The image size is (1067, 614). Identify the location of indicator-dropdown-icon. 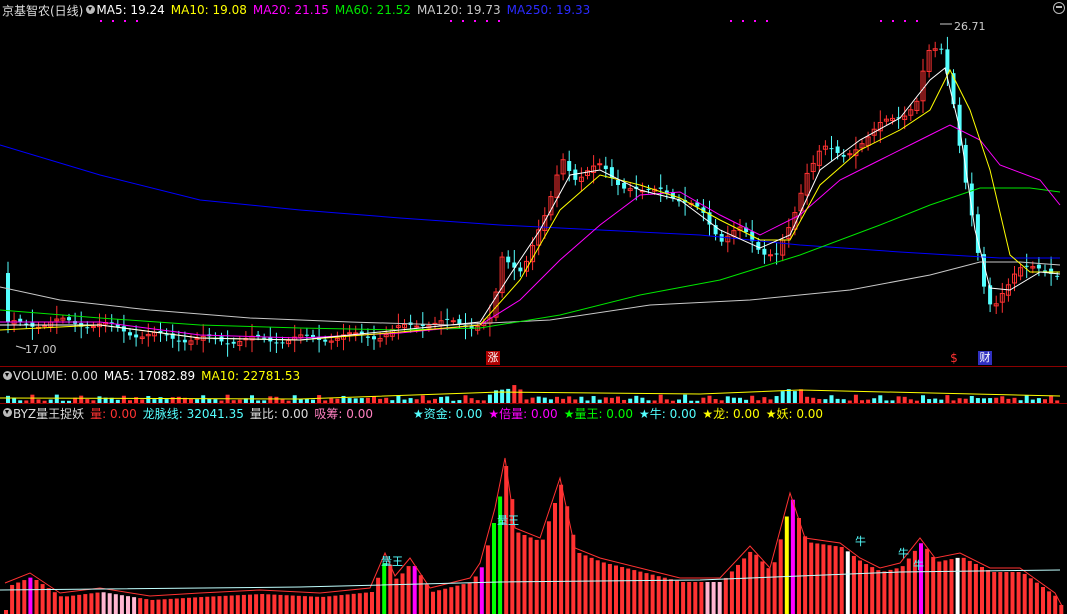
(7, 413).